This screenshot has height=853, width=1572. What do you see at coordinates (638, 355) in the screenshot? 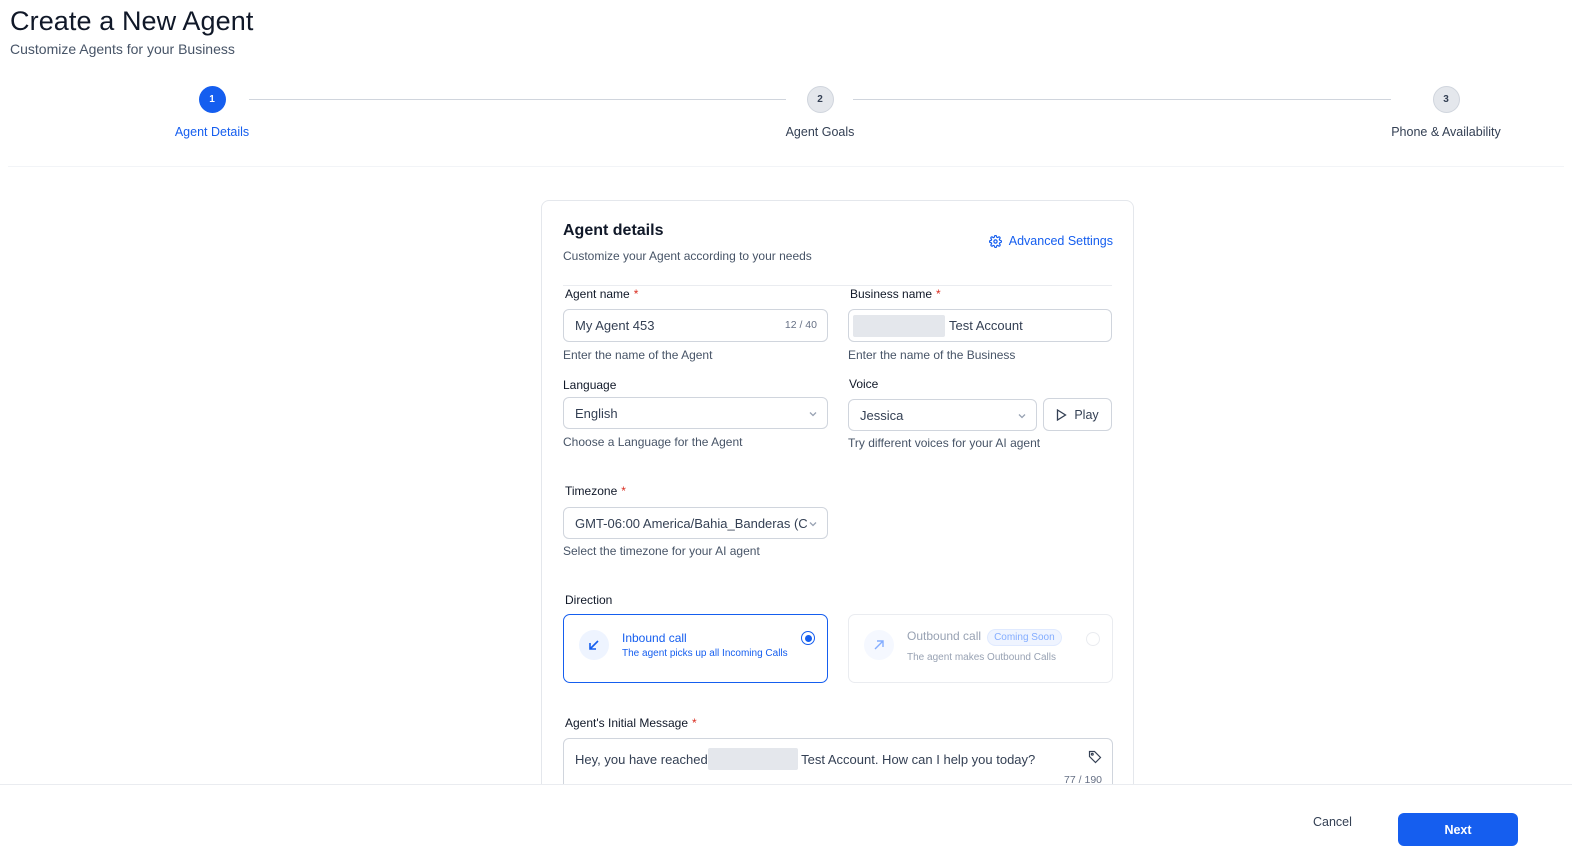
I see `agent-name-hint: Enter the name of the Agent` at bounding box center [638, 355].